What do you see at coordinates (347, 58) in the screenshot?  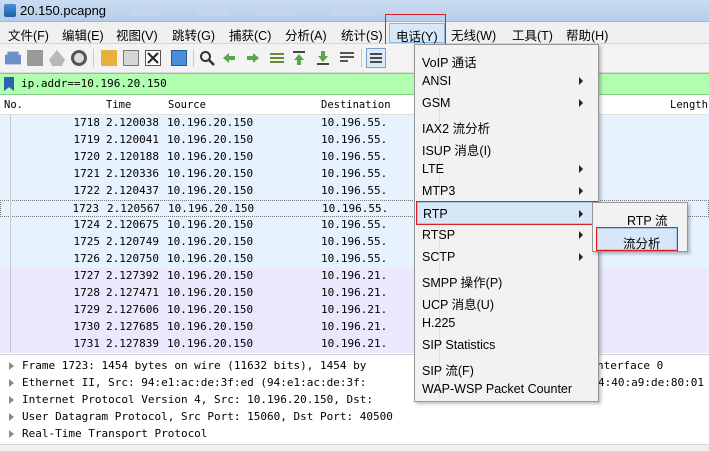 I see `auto-scroll-icon` at bounding box center [347, 58].